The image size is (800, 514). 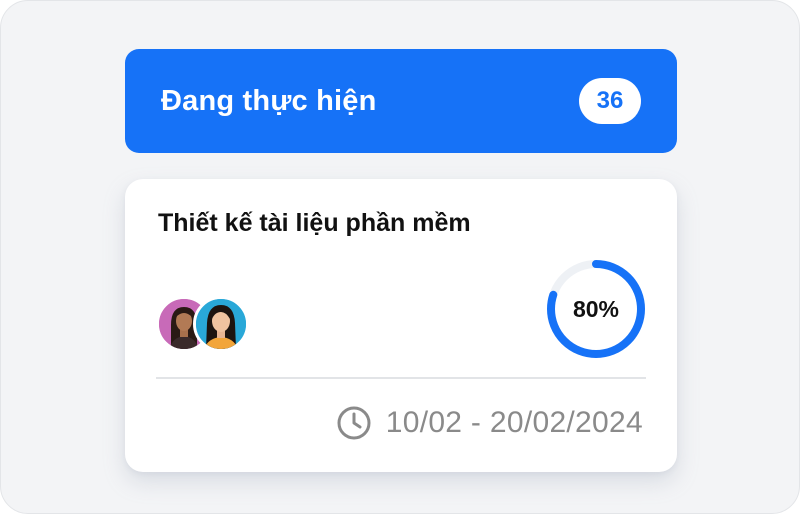 What do you see at coordinates (610, 101) in the screenshot?
I see `task-count-badge: 36` at bounding box center [610, 101].